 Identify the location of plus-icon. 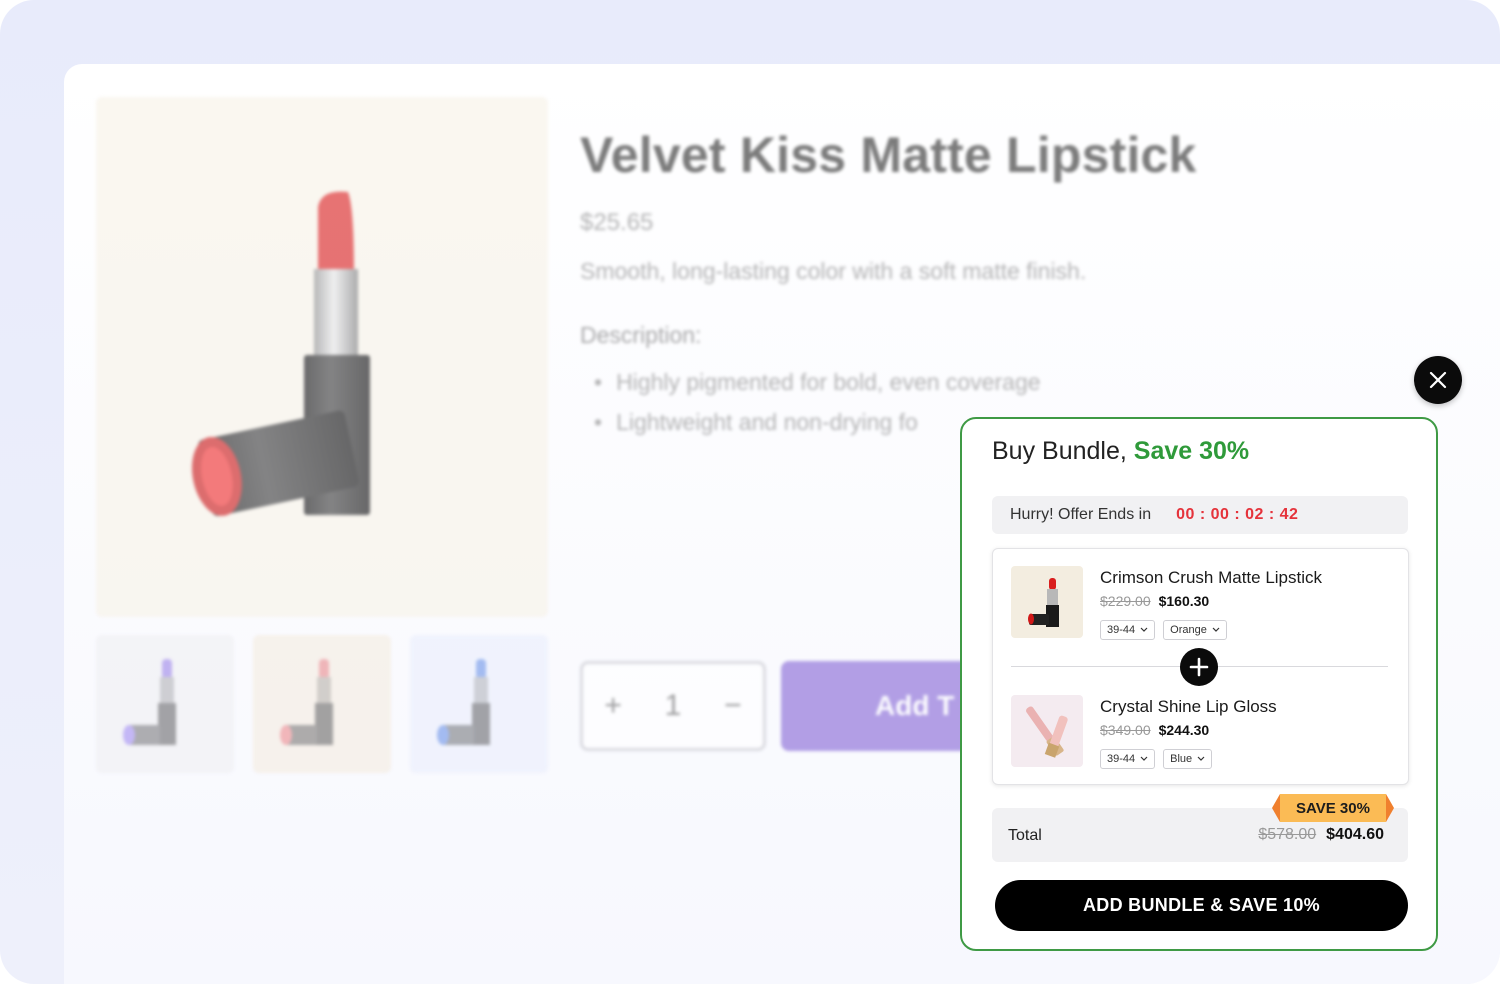
(1199, 667).